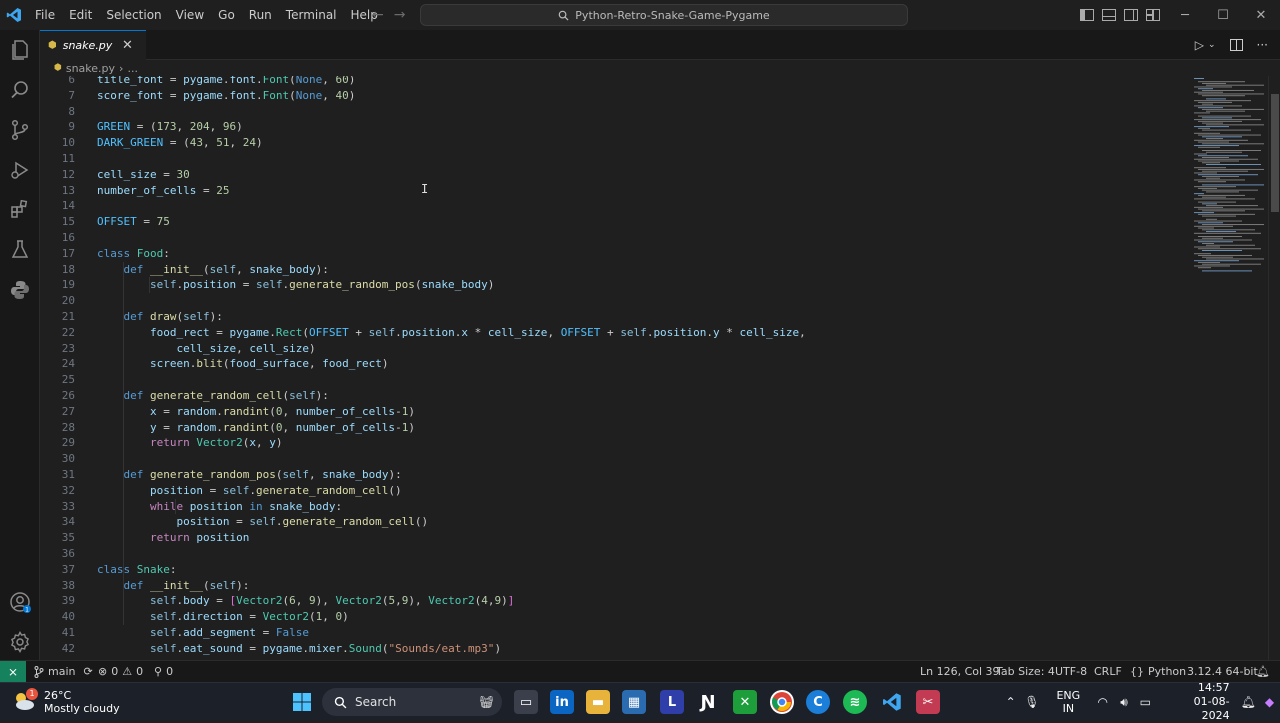  What do you see at coordinates (180, 143) in the screenshot?
I see `code-text: DARK_GREEN = (43, 51, 24)` at bounding box center [180, 143].